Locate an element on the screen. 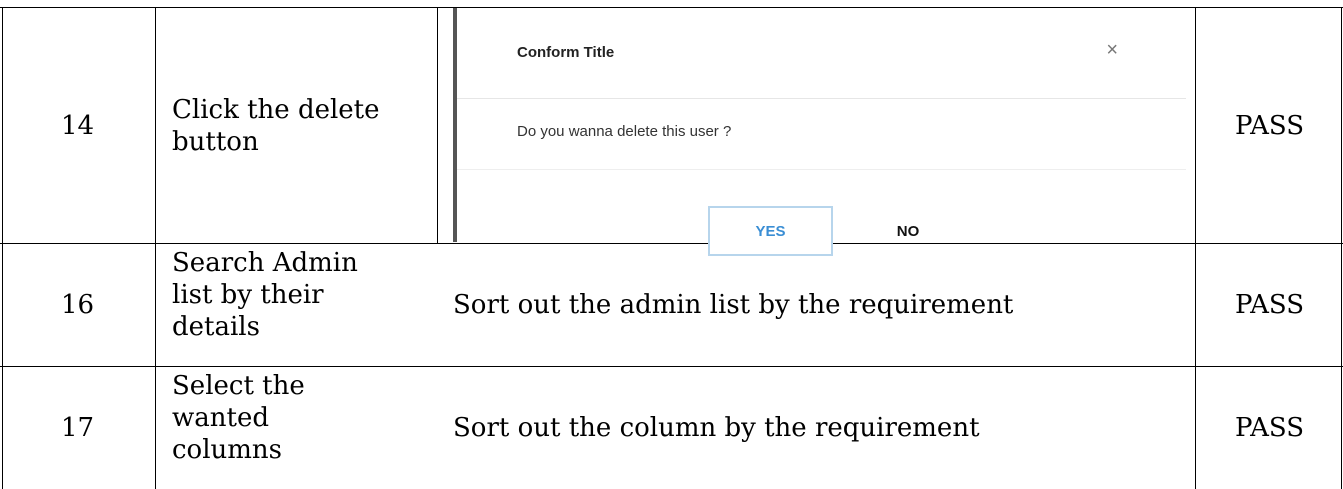 Image resolution: width=1343 pixels, height=489 pixels. close-icon: × is located at coordinates (1112, 50).